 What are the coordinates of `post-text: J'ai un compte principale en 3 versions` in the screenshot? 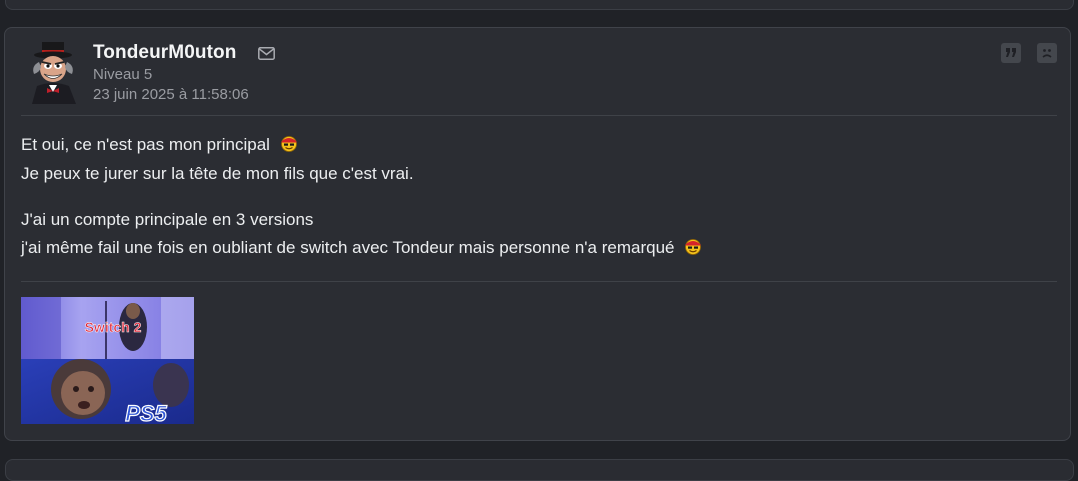 It's located at (167, 219).